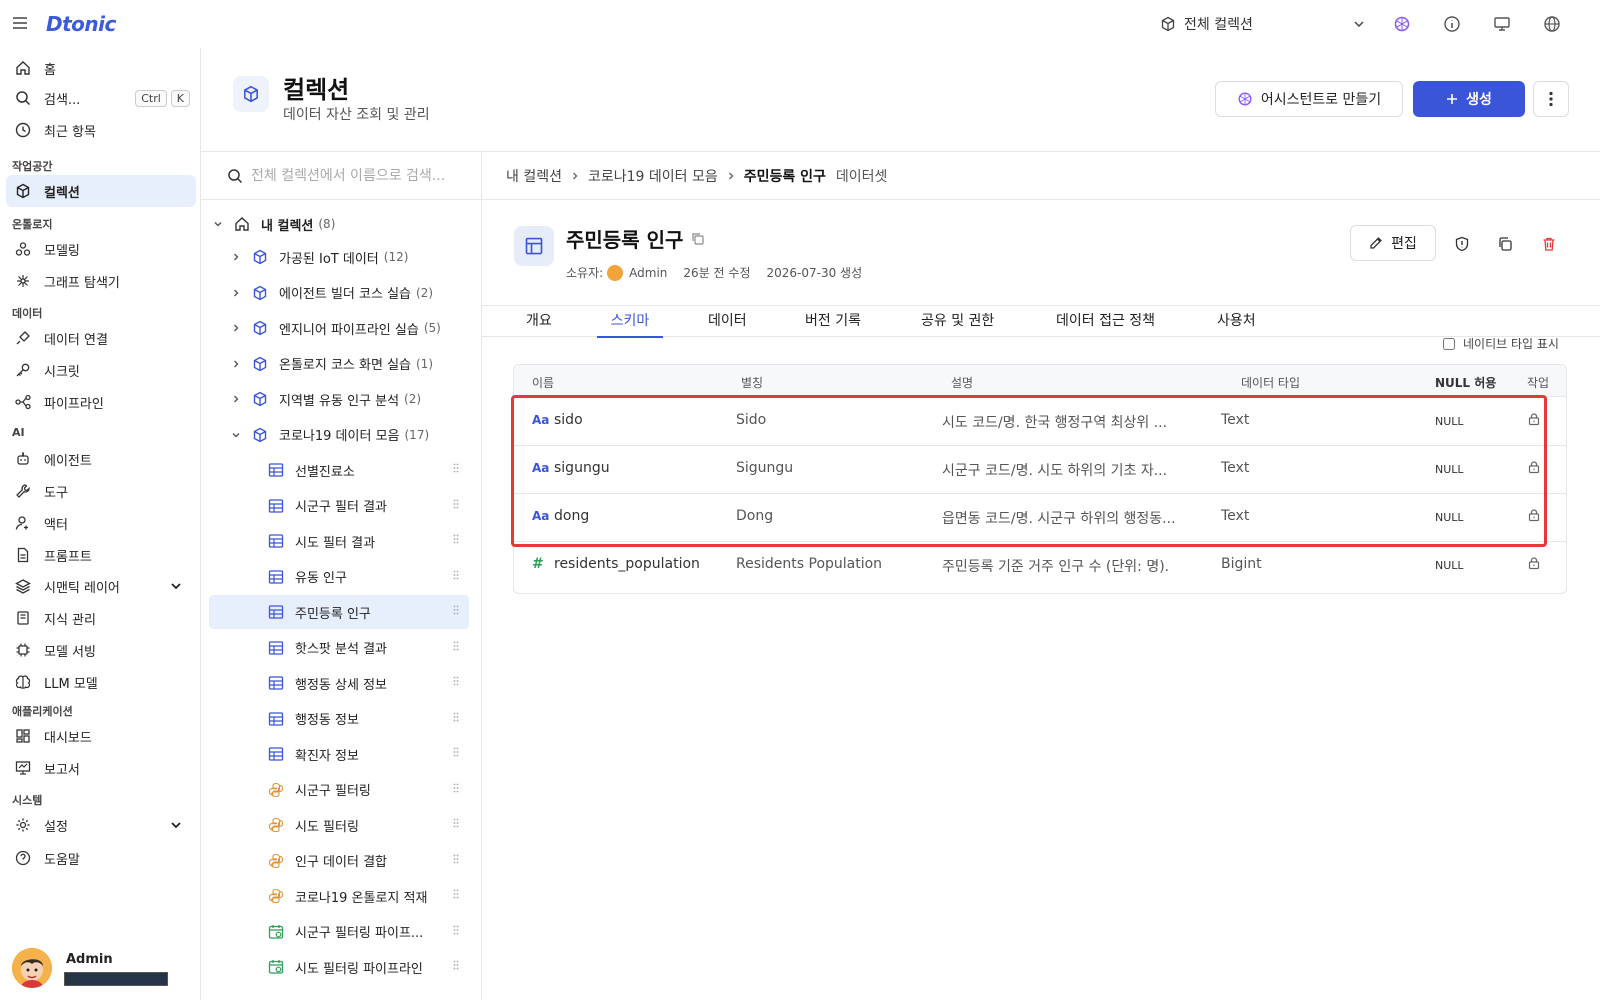 This screenshot has width=1600, height=1000. What do you see at coordinates (339, 861) in the screenshot?
I see `tree-item-python: 인구 데이터 결합` at bounding box center [339, 861].